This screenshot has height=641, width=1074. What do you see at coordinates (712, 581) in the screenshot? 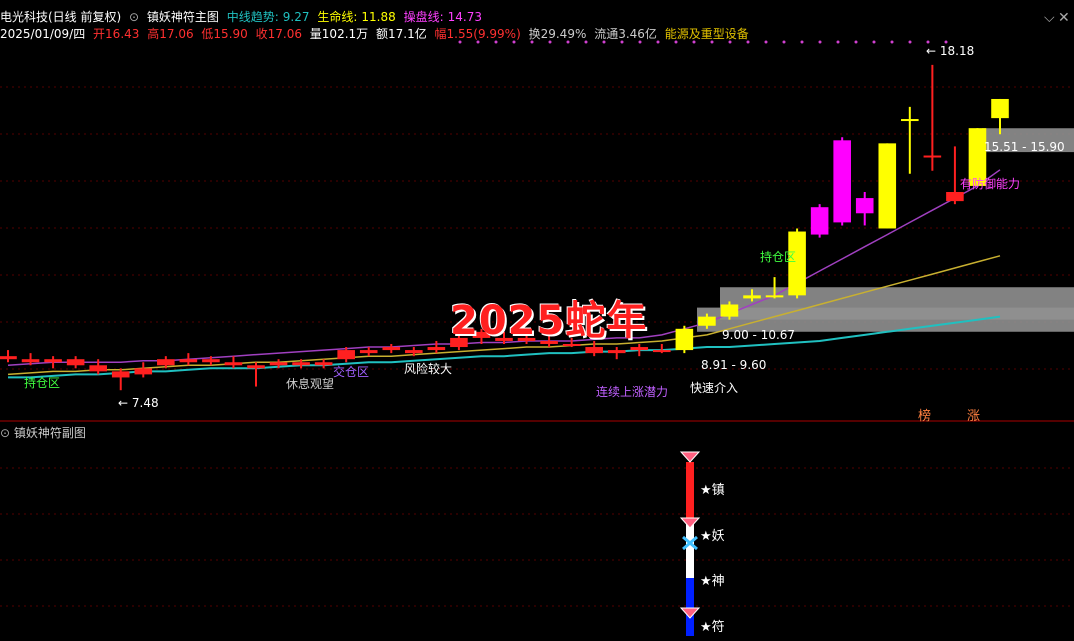
I see `star-shen: ★神` at bounding box center [712, 581].